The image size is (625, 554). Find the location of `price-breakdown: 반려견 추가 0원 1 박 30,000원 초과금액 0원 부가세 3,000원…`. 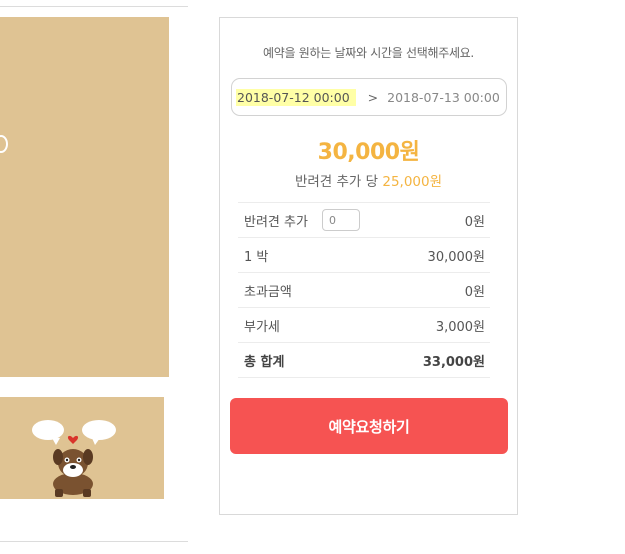

price-breakdown: 반려견 추가 0원 1 박 30,000원 초과금액 0원 부가세 3,000원… is located at coordinates (364, 290).